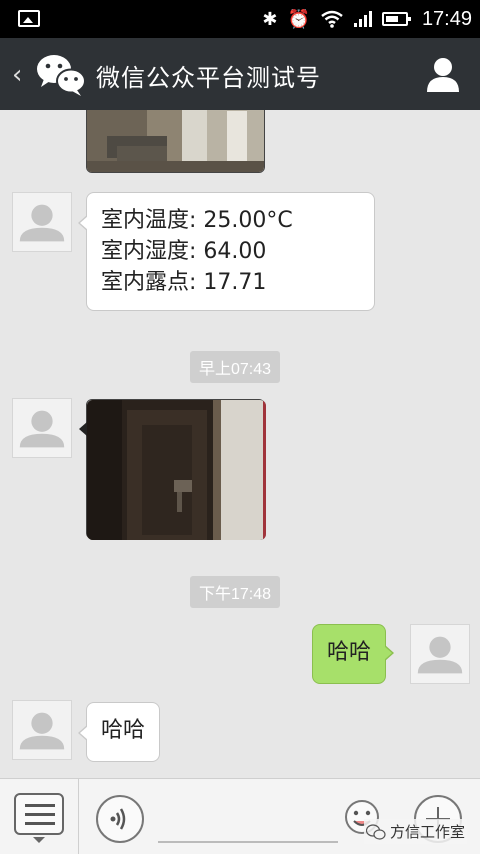  I want to click on timestamp-label: 下午17:48, so click(235, 592).